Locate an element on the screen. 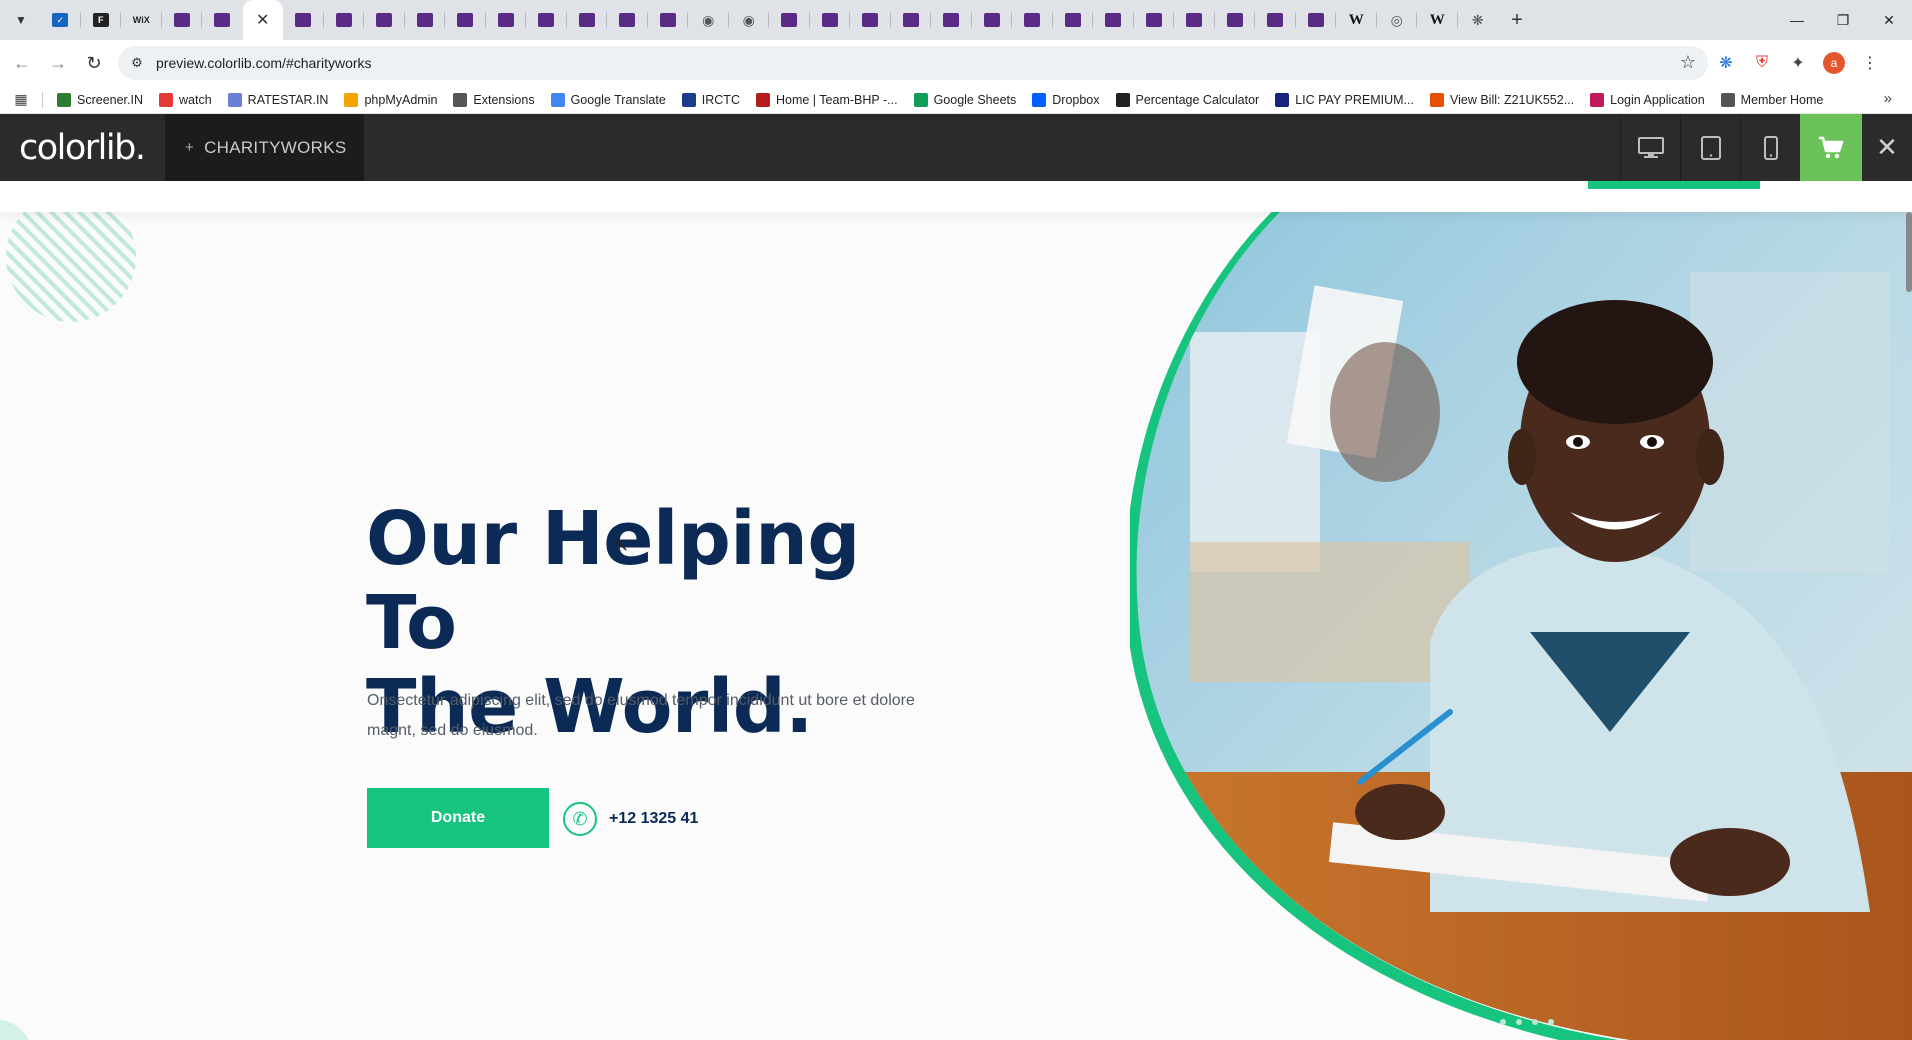  reload-button: ↻ is located at coordinates (94, 63).